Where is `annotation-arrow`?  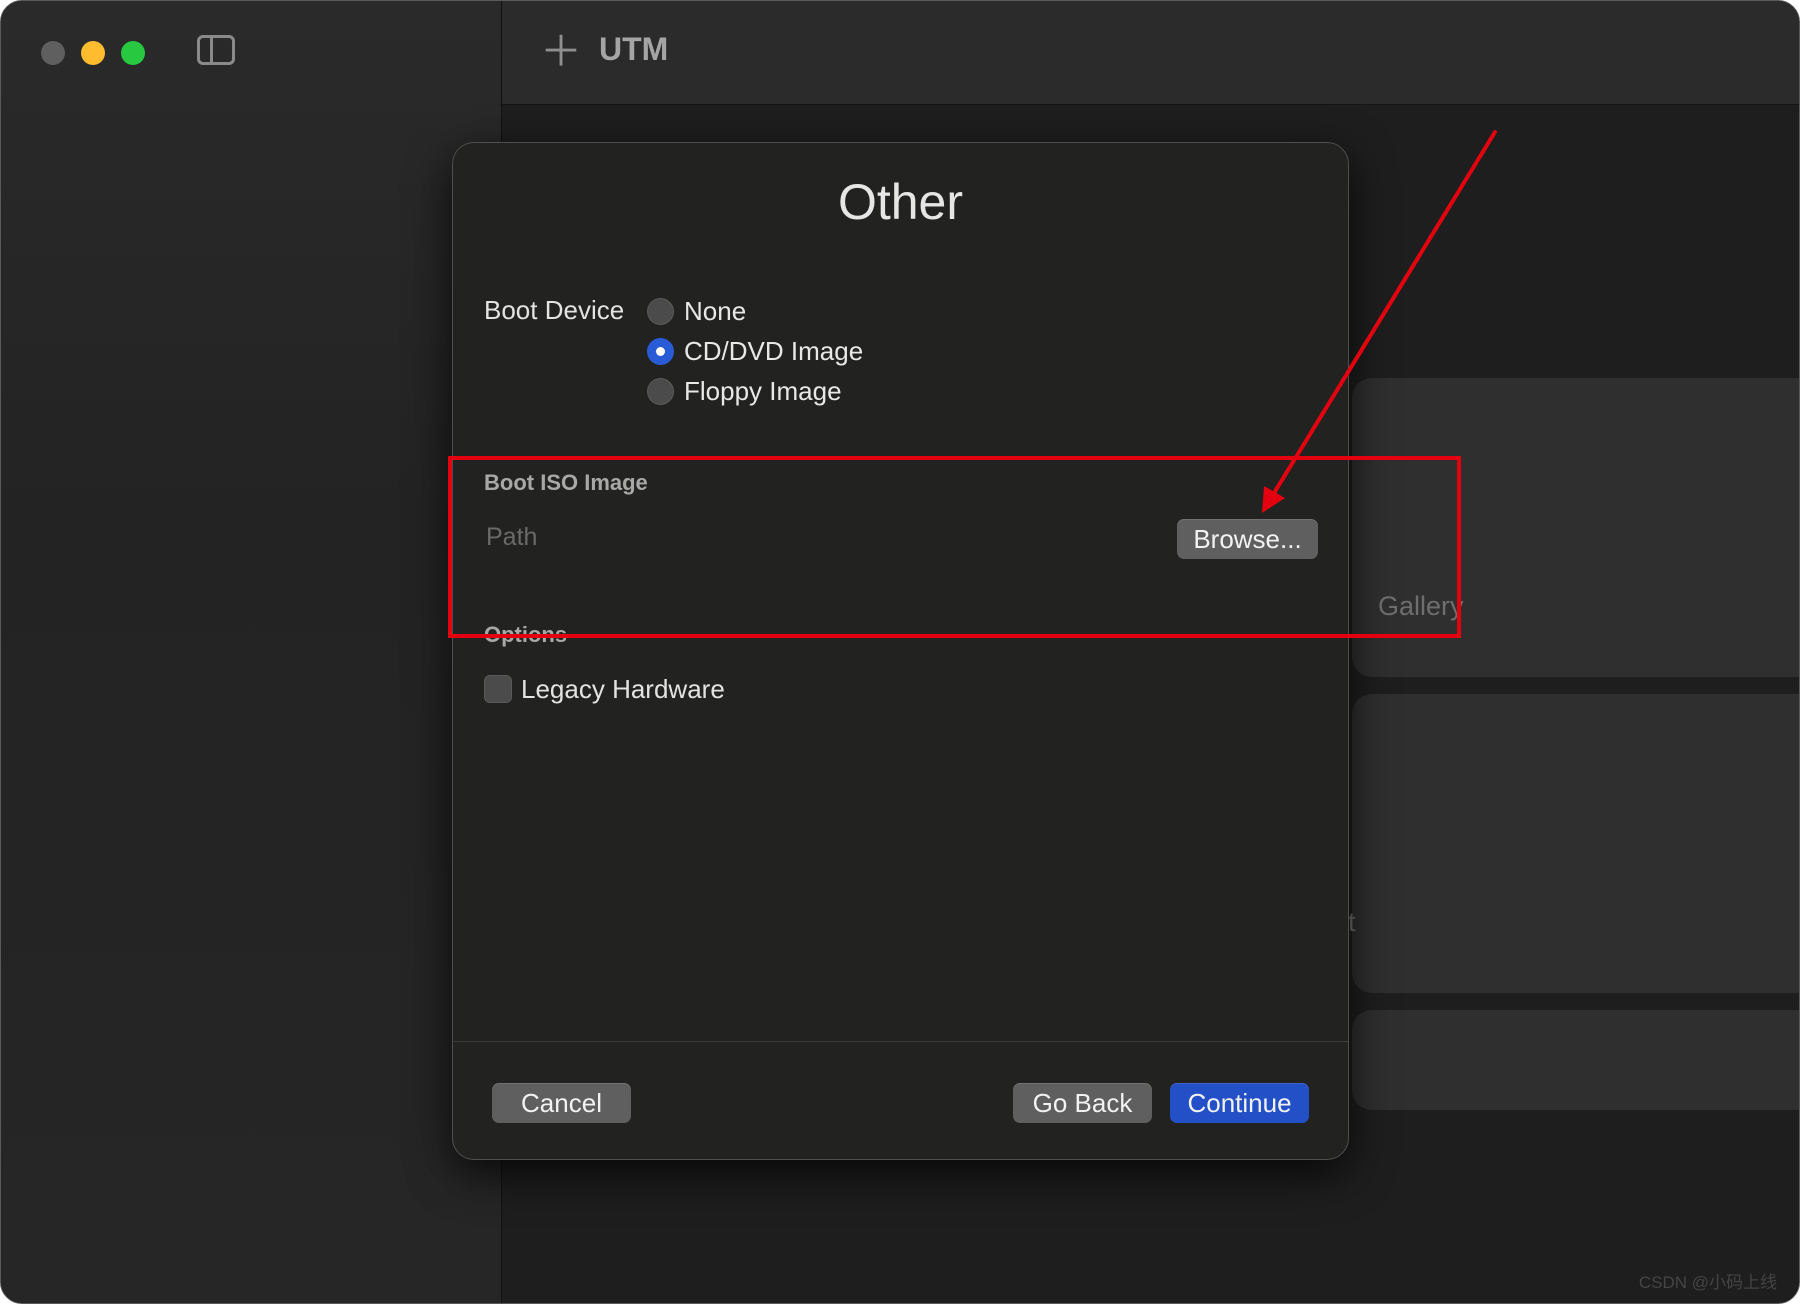 annotation-arrow is located at coordinates (1379, 321).